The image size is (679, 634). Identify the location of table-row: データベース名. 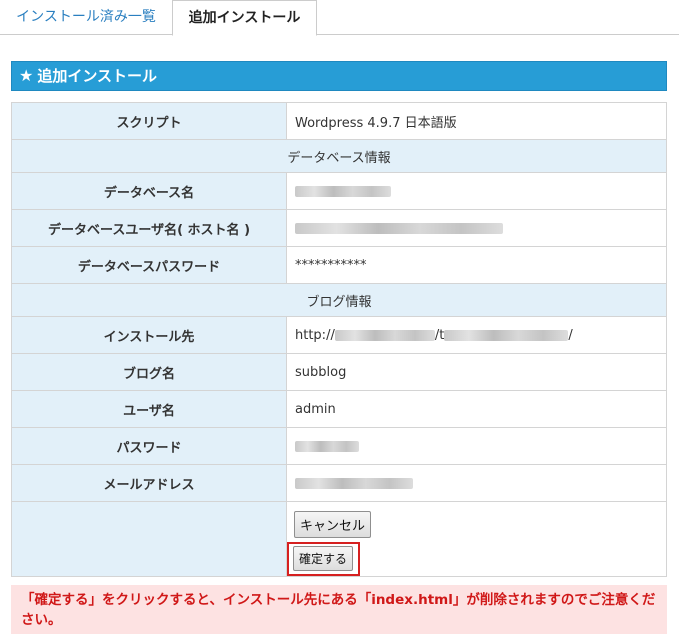
(339, 191).